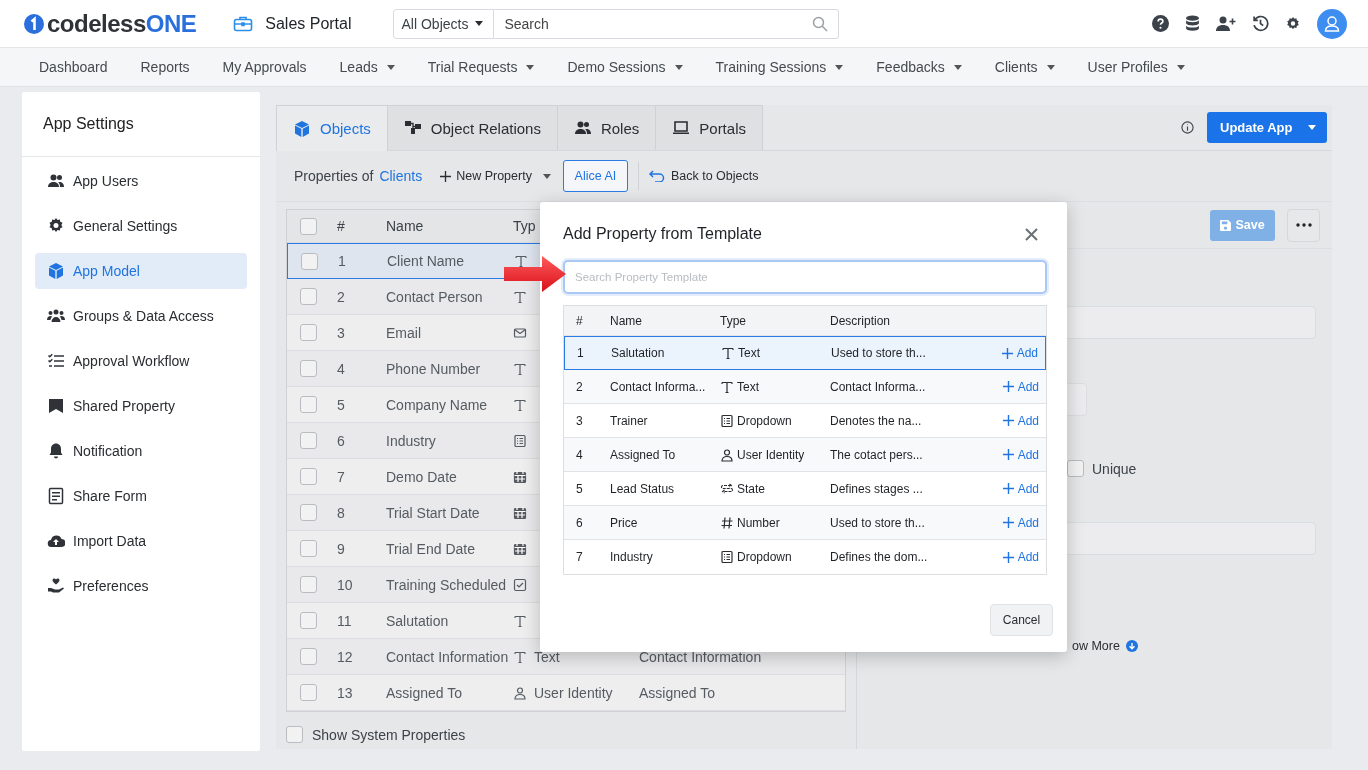 The image size is (1368, 770). Describe the element at coordinates (404, 332) in the screenshot. I see `table-cell-text: Email` at that location.